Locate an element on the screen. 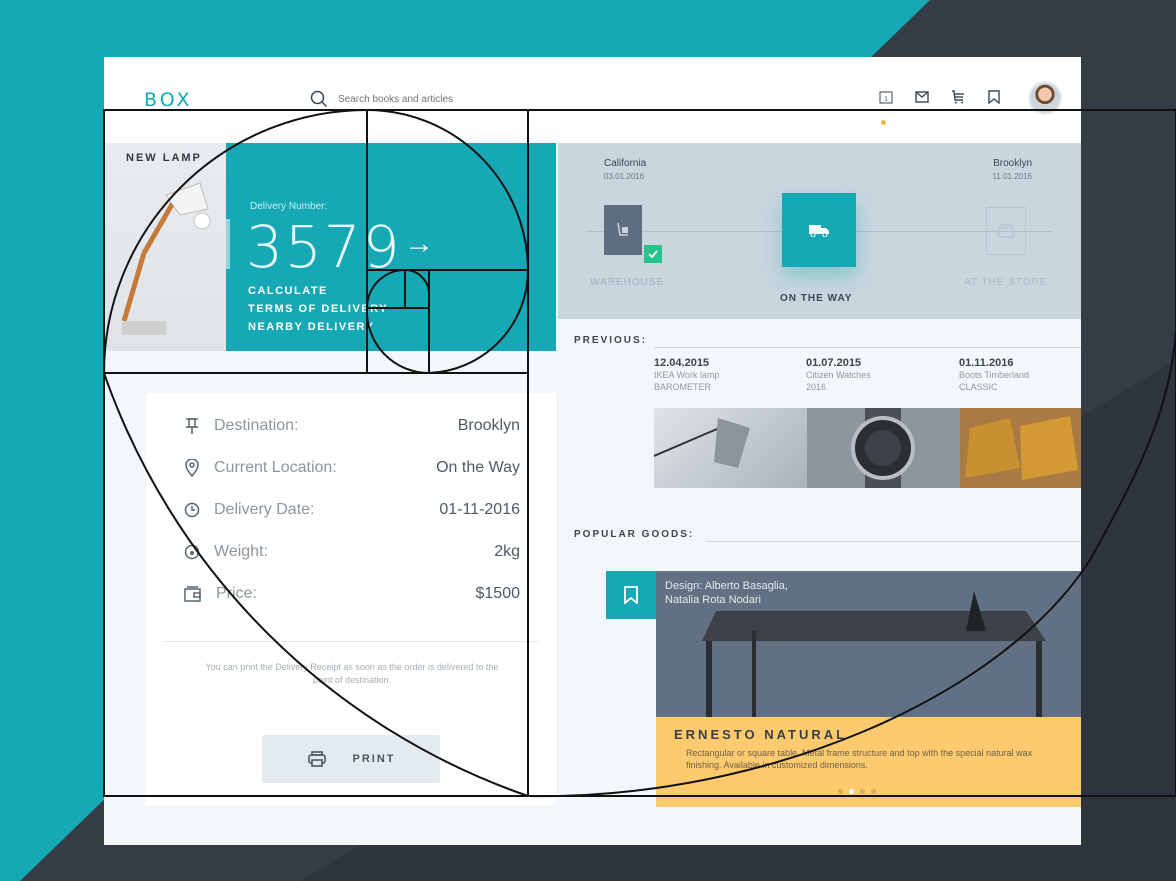 Image resolution: width=1176 pixels, height=881 pixels. destination-city: Brooklyn is located at coordinates (1012, 163).